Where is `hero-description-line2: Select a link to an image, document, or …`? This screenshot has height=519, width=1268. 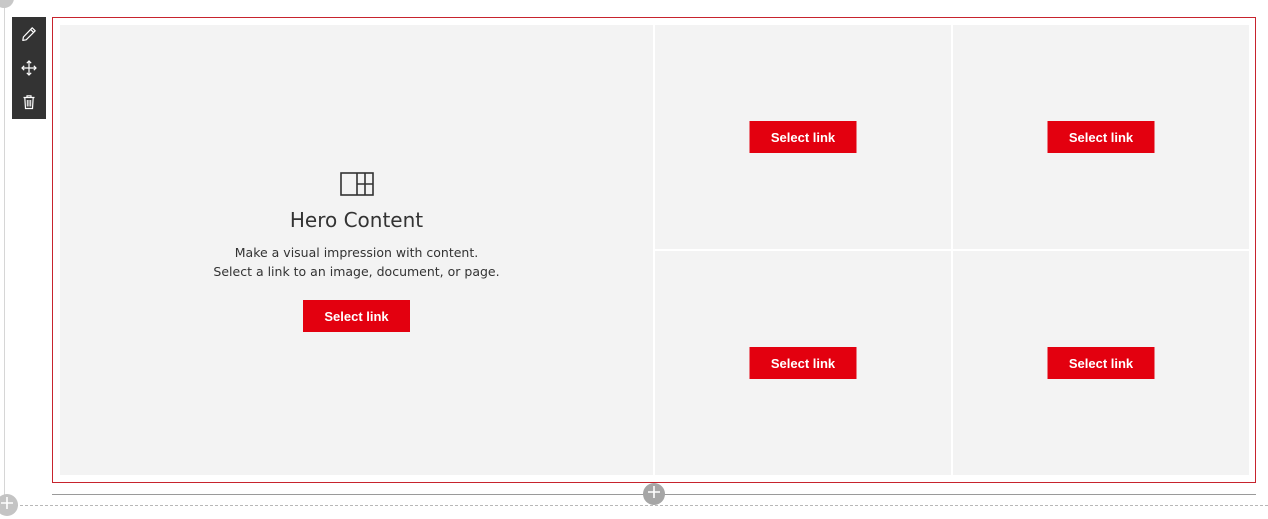 hero-description-line2: Select a link to an image, document, or … is located at coordinates (356, 271).